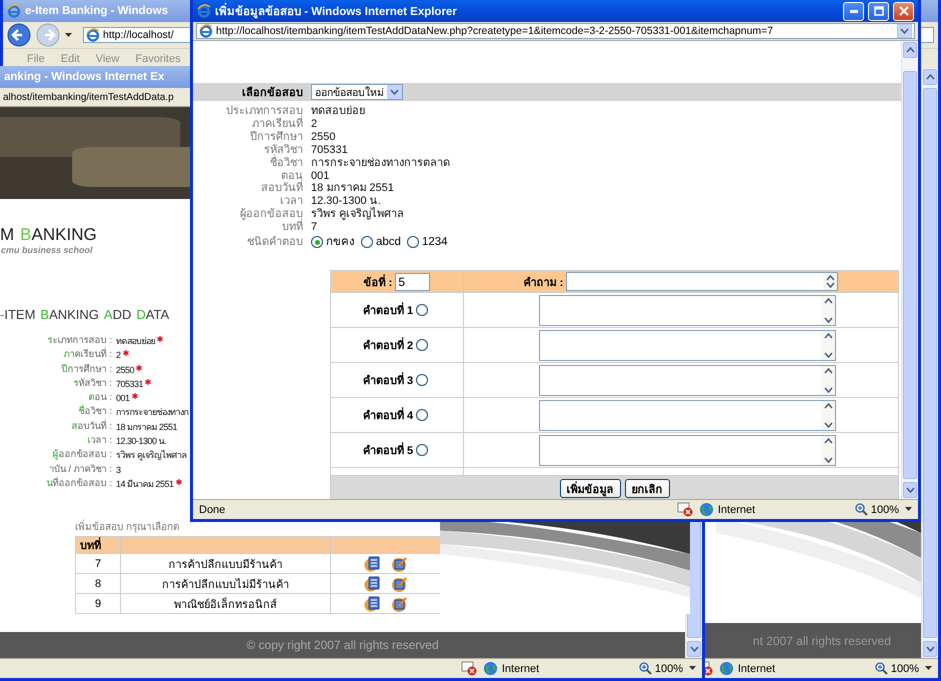 The image size is (941, 681). What do you see at coordinates (20, 35) in the screenshot?
I see `back-button` at bounding box center [20, 35].